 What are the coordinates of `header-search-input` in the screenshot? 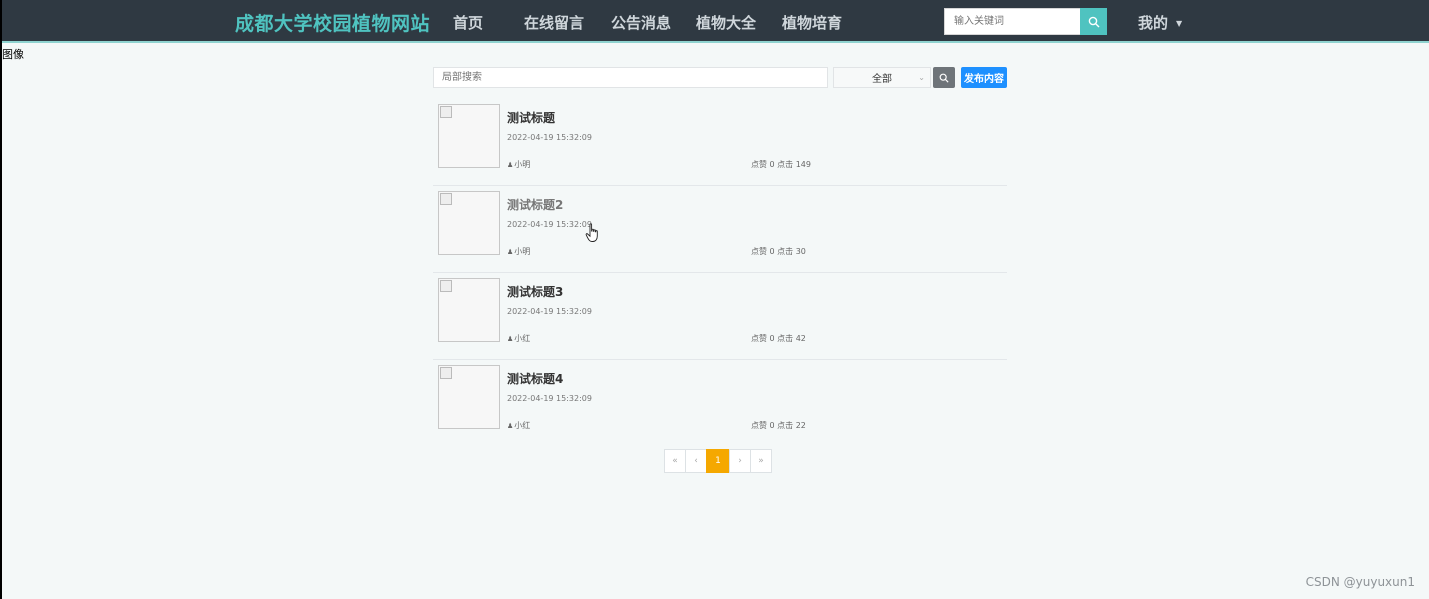 It's located at (1012, 21).